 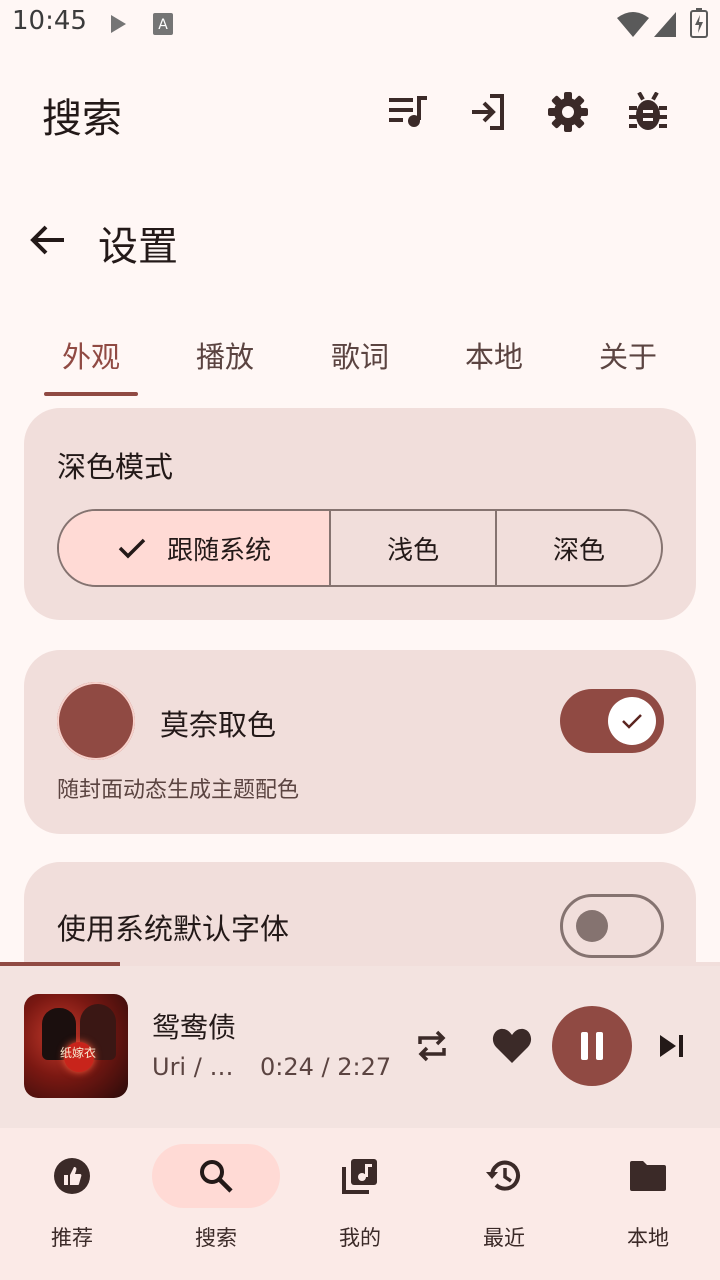 I want to click on login-button, so click(x=488, y=112).